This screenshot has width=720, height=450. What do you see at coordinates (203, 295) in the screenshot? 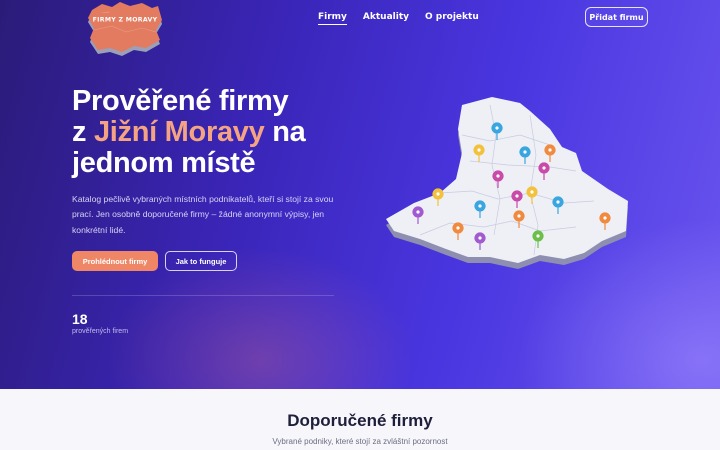
I see `hero-divider` at bounding box center [203, 295].